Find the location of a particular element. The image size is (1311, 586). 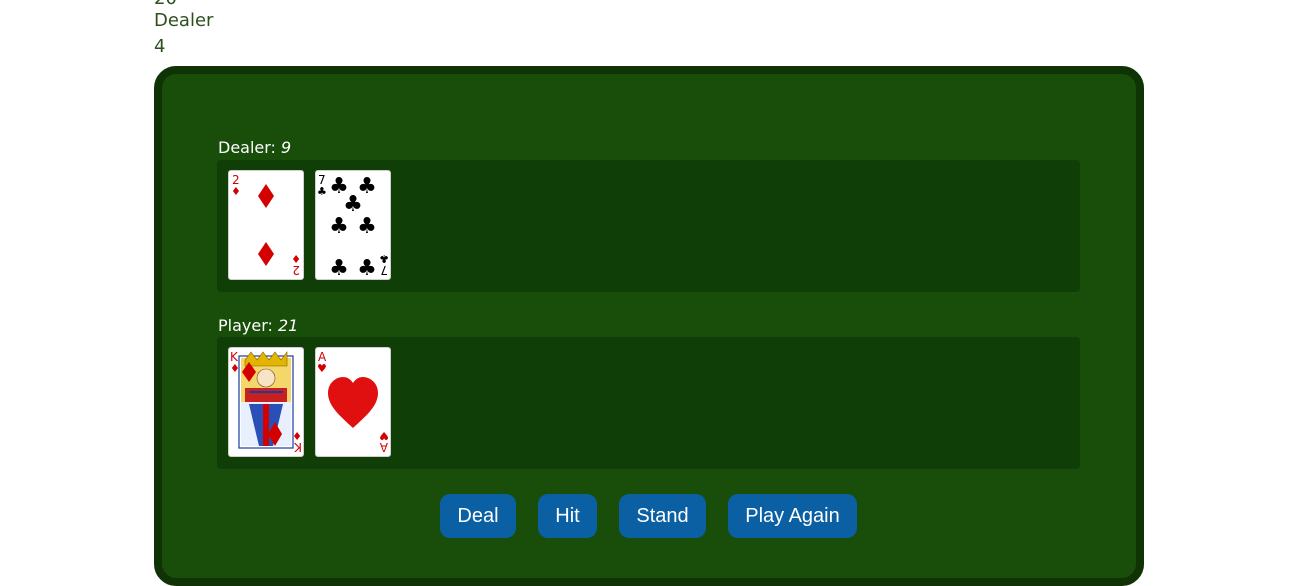

deal-button: Deal is located at coordinates (478, 516).